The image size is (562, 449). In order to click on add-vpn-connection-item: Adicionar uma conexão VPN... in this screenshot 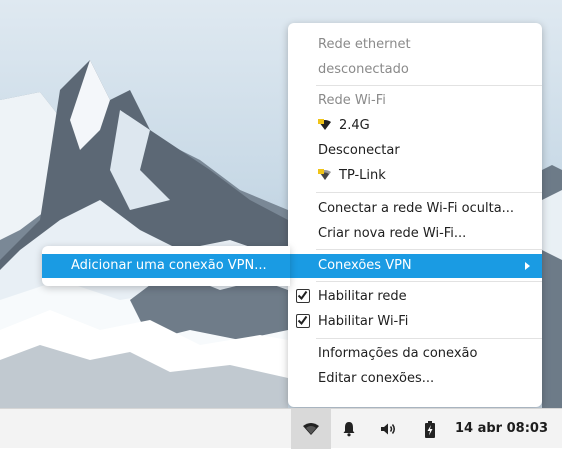, I will do `click(166, 266)`.